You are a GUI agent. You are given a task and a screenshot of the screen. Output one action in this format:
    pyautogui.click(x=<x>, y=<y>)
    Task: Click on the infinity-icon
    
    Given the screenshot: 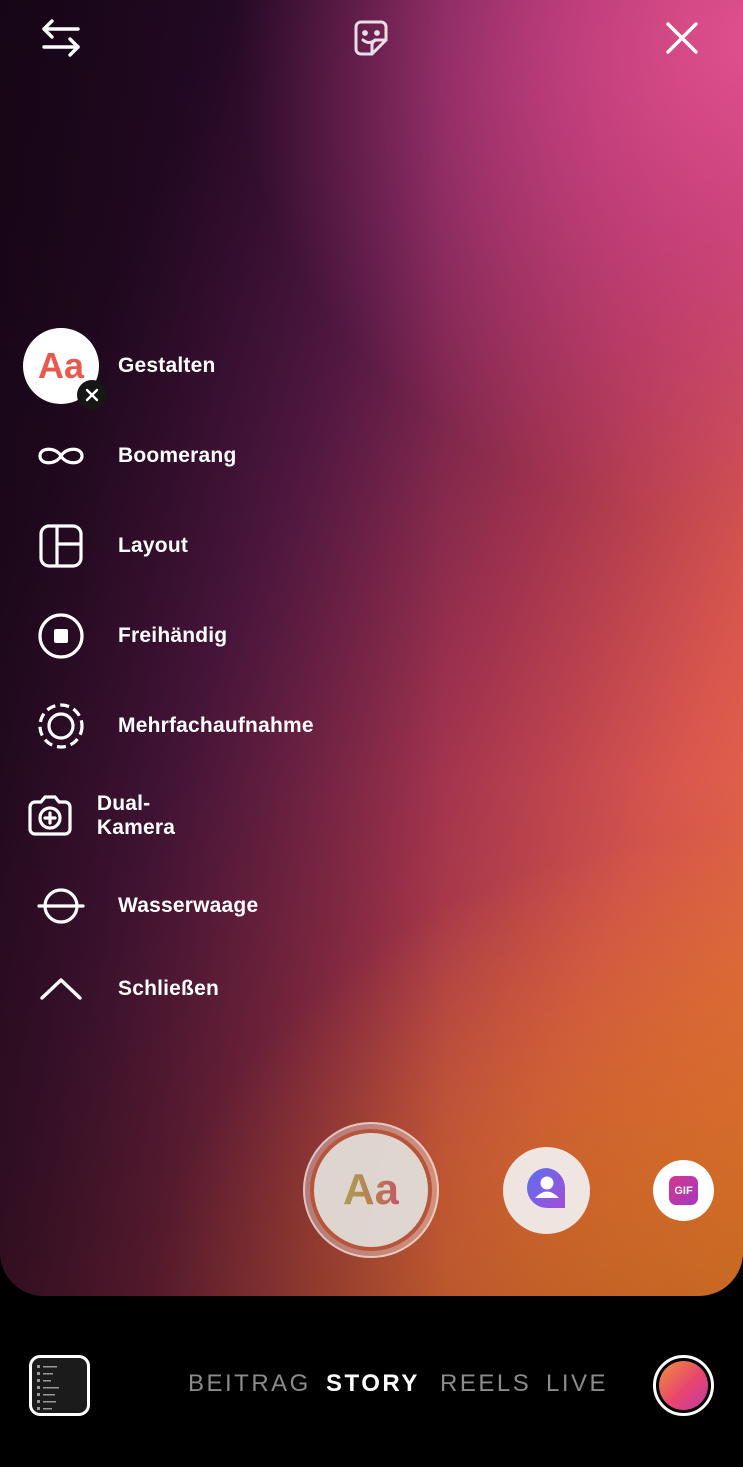 What is the action you would take?
    pyautogui.click(x=61, y=456)
    